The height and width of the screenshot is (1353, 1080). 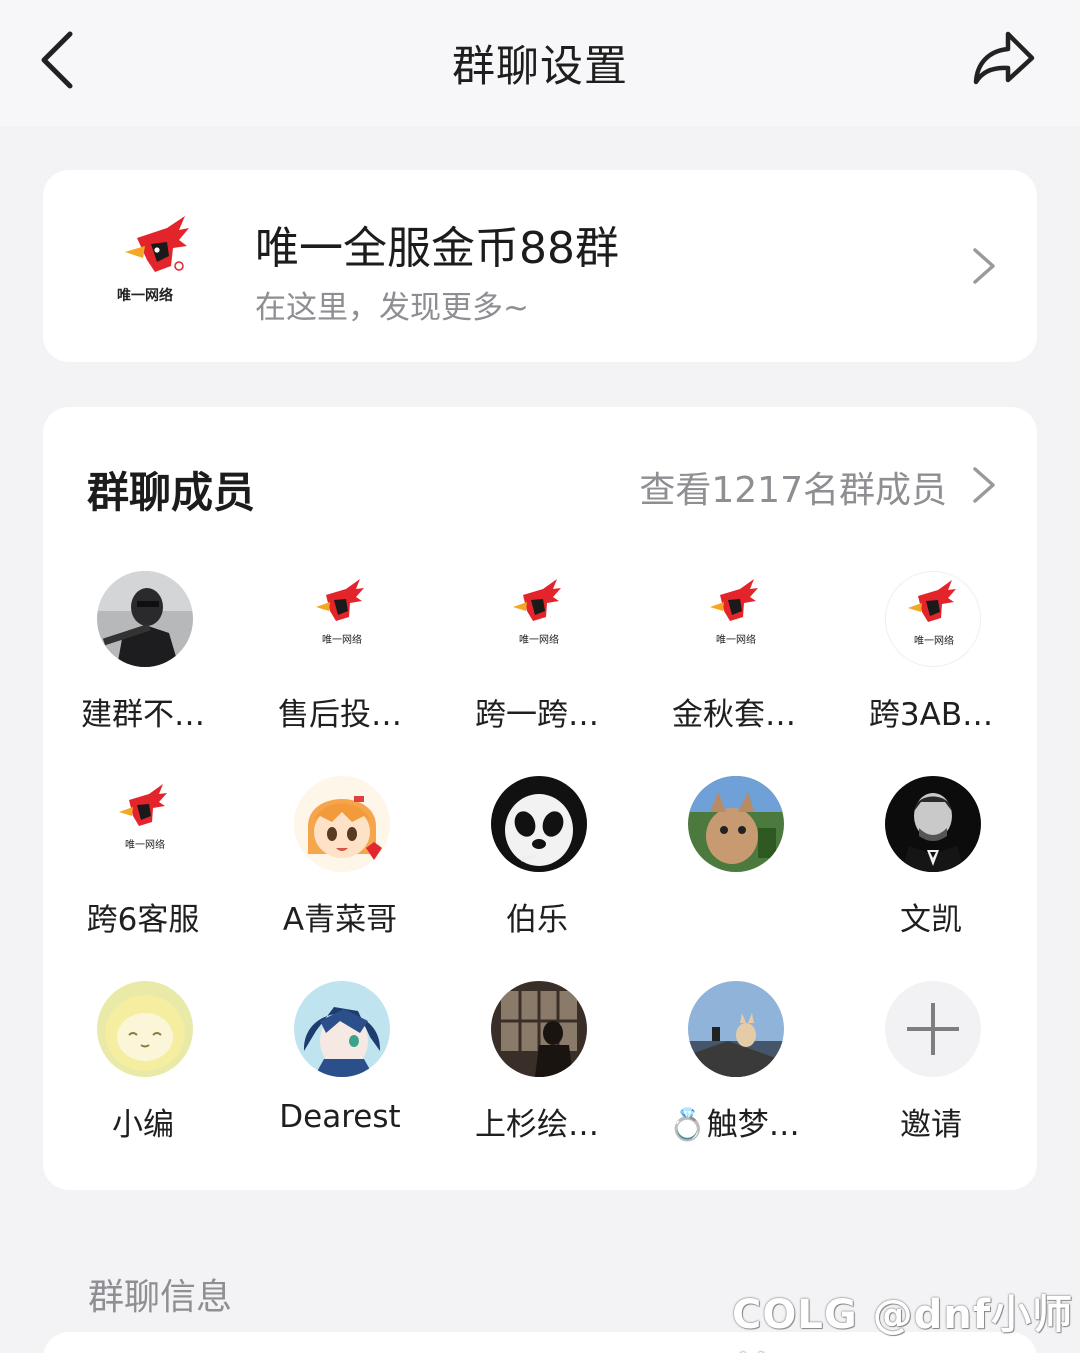 I want to click on group-subtitle: 在这里，发现更多~, so click(x=392, y=308).